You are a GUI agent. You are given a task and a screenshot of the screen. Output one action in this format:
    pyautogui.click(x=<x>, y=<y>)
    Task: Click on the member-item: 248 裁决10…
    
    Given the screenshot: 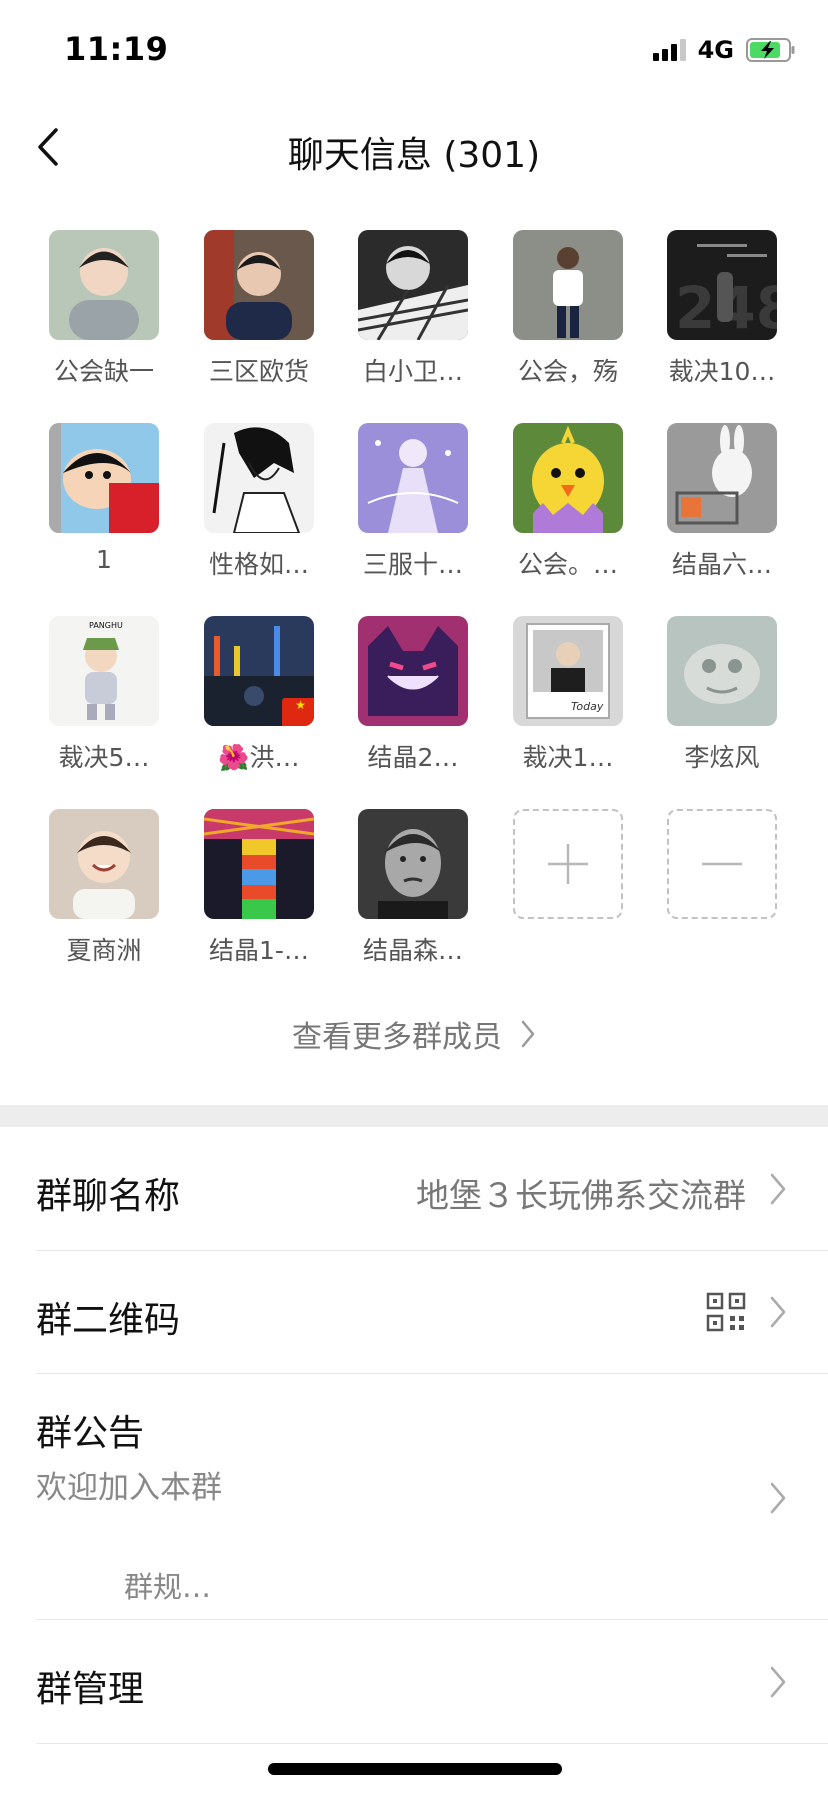 What is the action you would take?
    pyautogui.click(x=722, y=309)
    